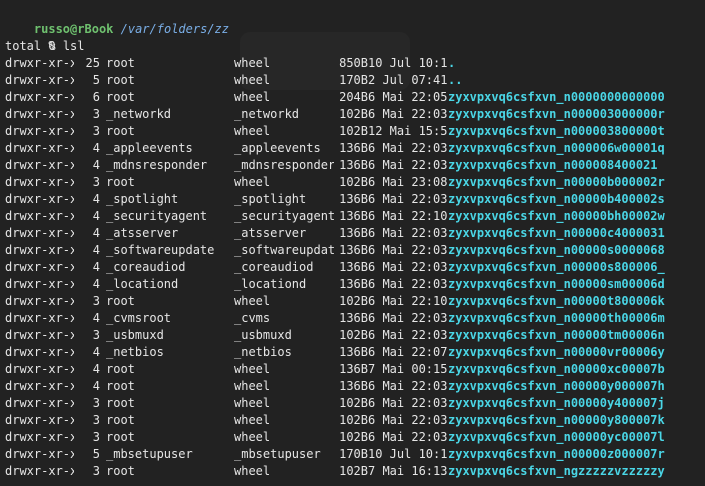 This screenshot has width=705, height=486. I want to click on owner-cell: _networkd, so click(139, 114).